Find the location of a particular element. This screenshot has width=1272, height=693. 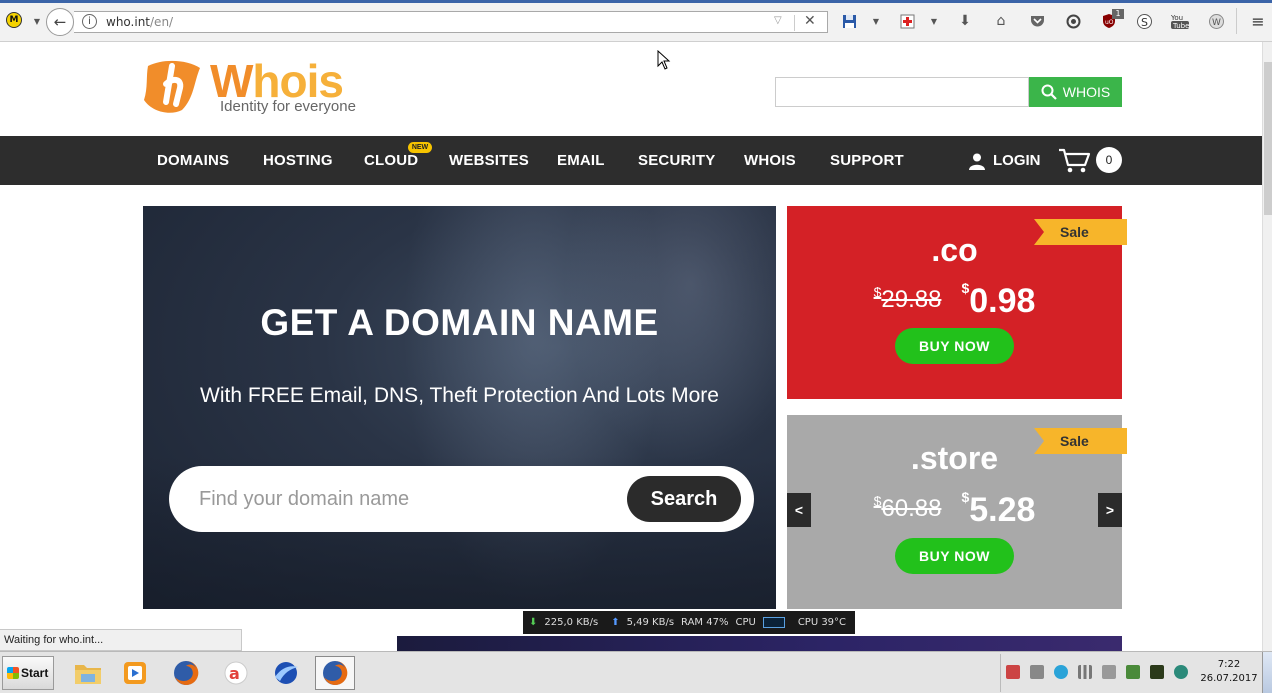

addon-m-icon: M is located at coordinates (14, 20).